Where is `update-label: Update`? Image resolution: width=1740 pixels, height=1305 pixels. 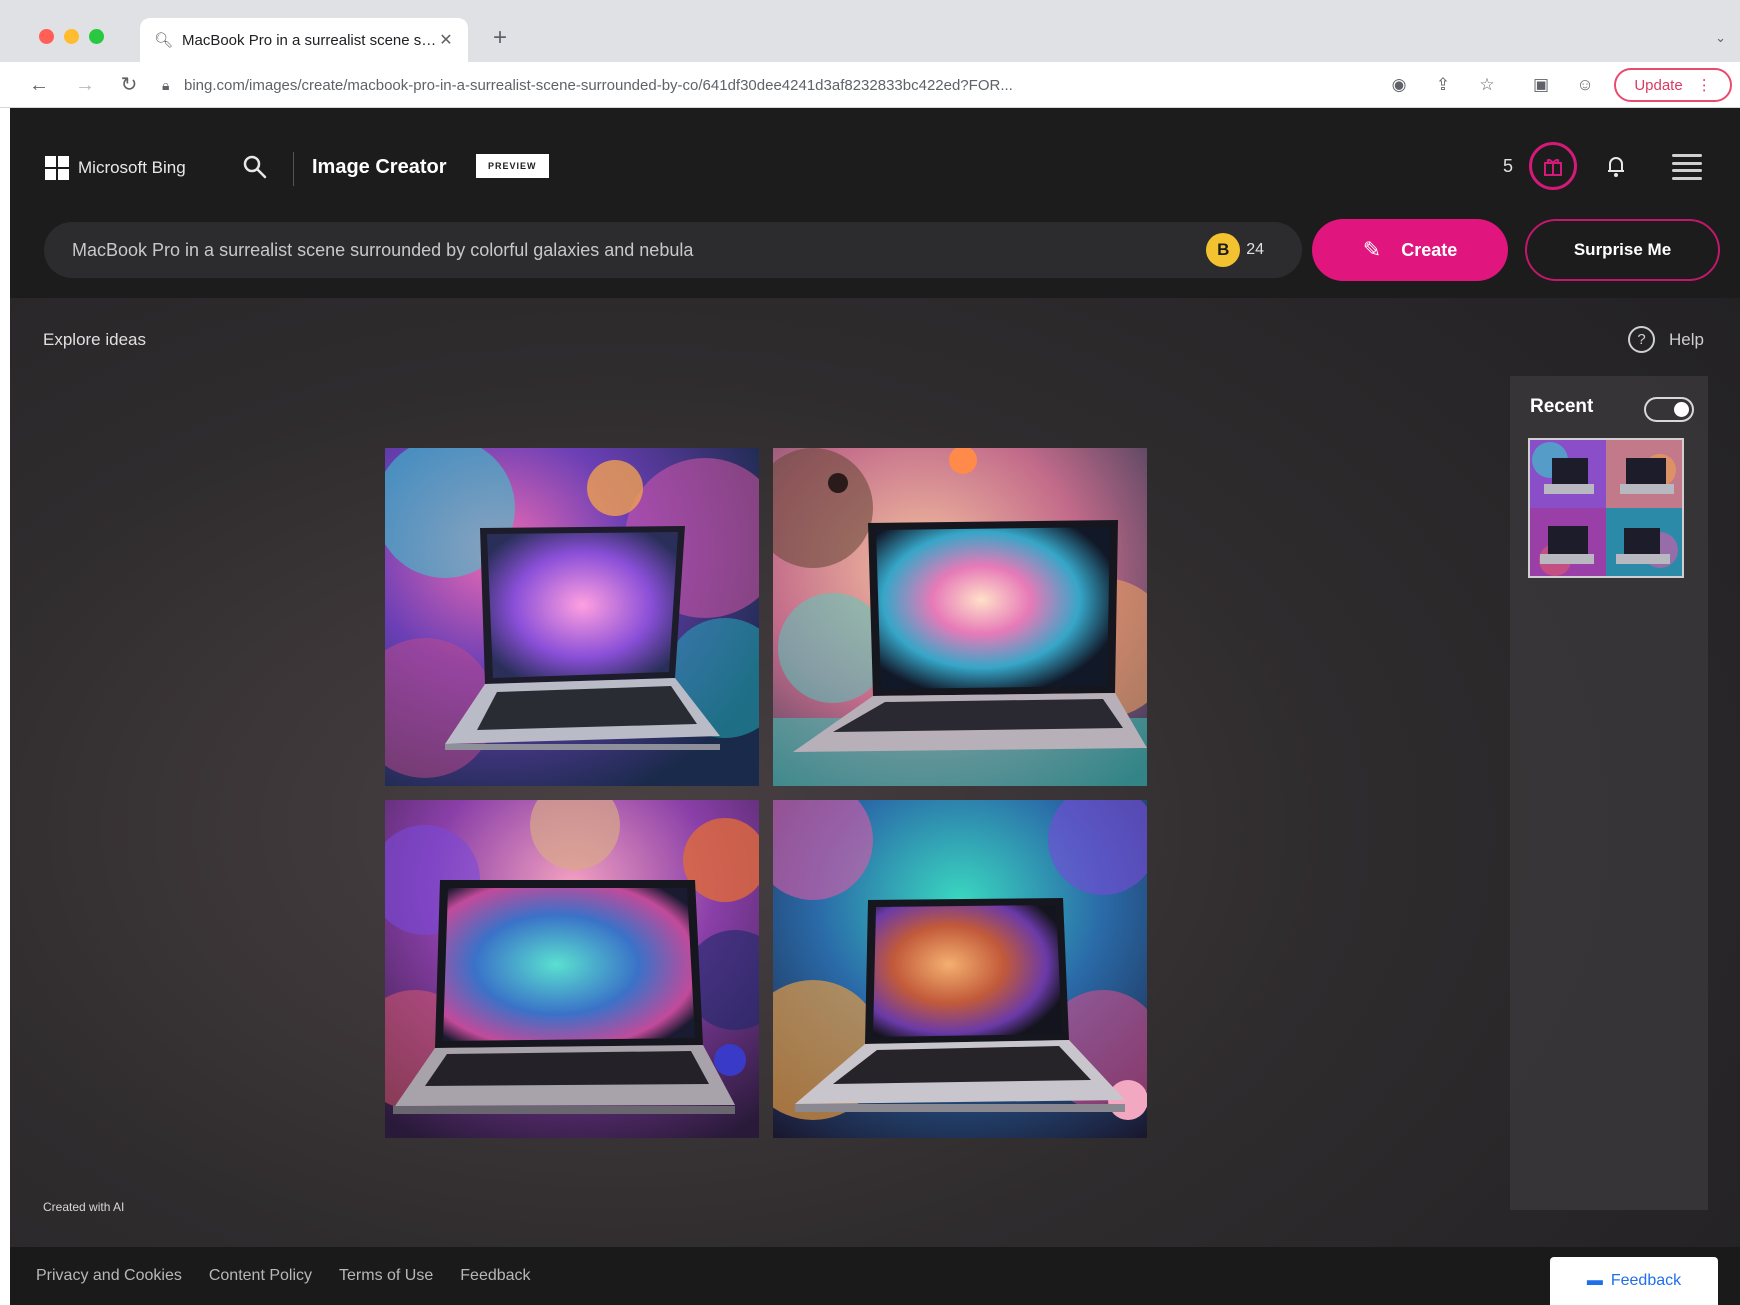 update-label: Update is located at coordinates (1658, 85).